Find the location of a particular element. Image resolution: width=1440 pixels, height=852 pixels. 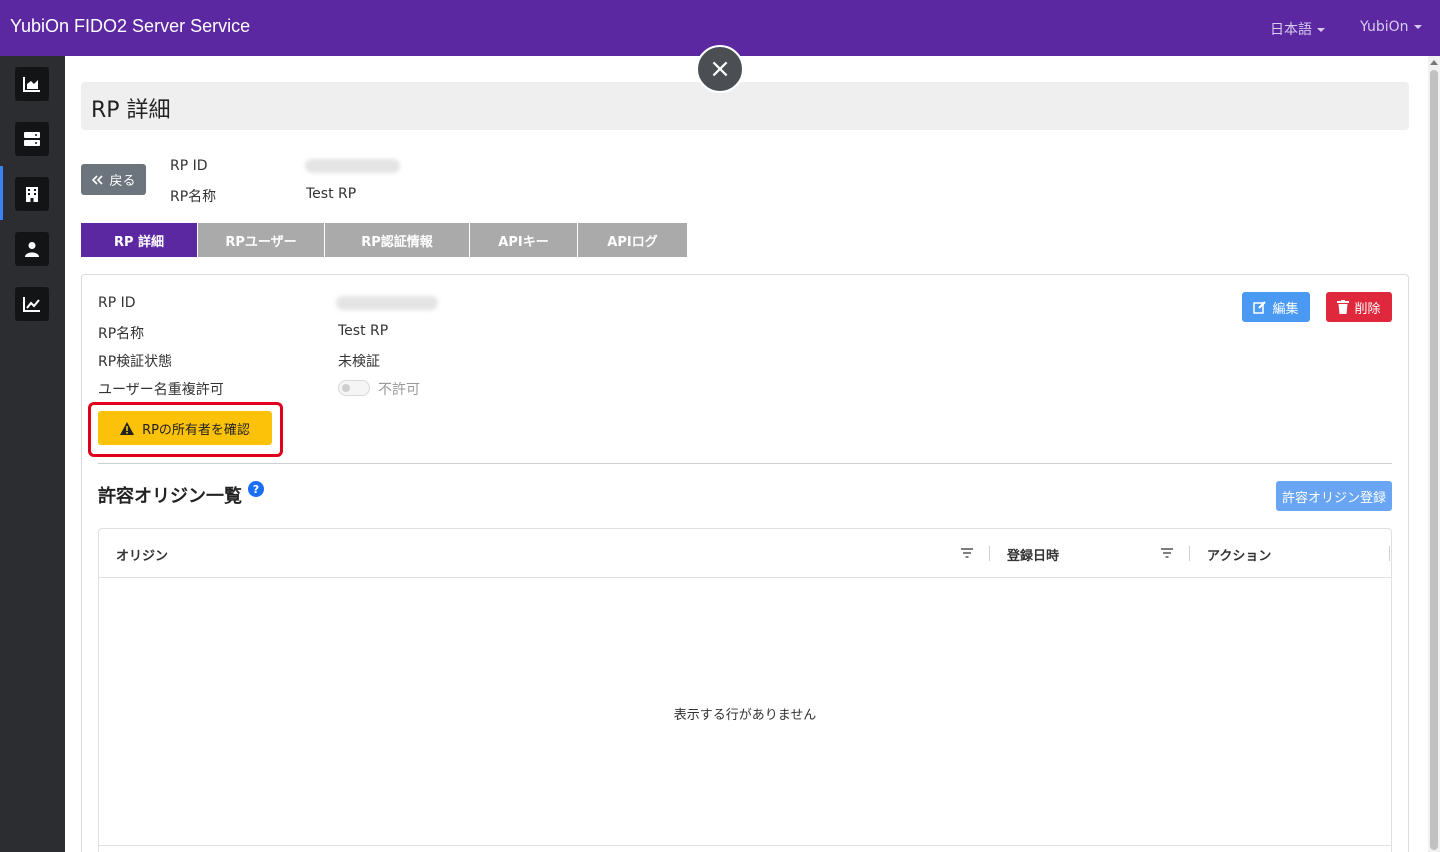

detail-rp-id-label: RP ID is located at coordinates (117, 303).